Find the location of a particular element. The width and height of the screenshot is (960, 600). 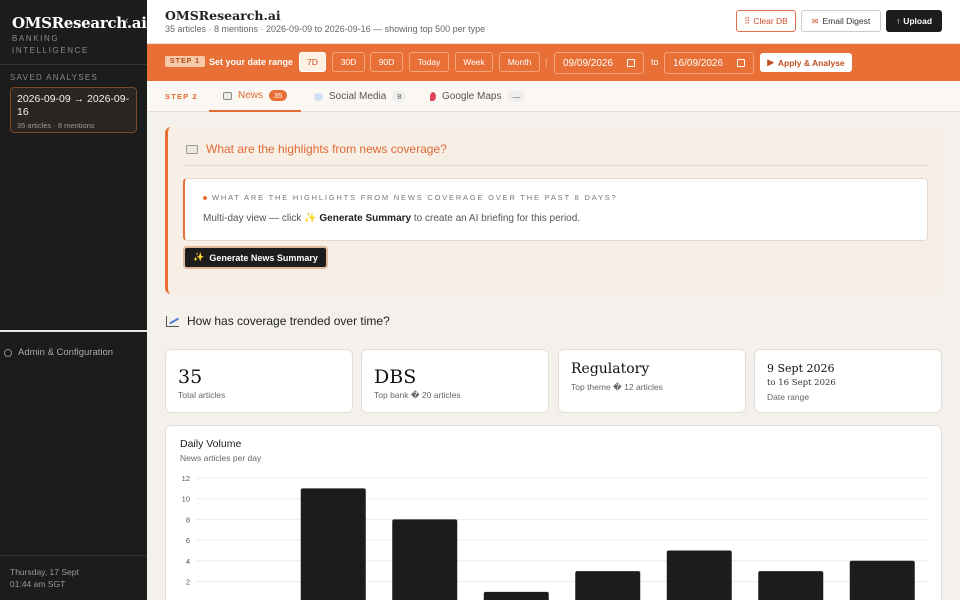

from-date-input: 09/09/2026 is located at coordinates (599, 63).